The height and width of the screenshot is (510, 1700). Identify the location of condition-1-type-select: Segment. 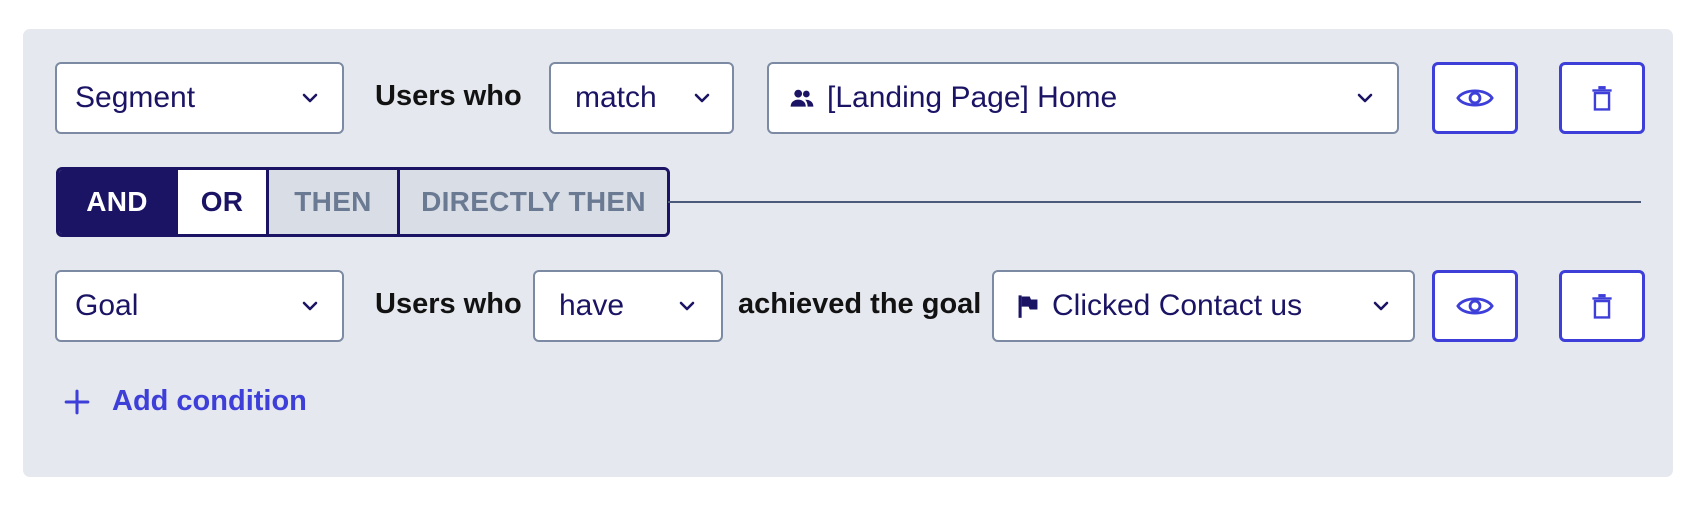
(199, 98).